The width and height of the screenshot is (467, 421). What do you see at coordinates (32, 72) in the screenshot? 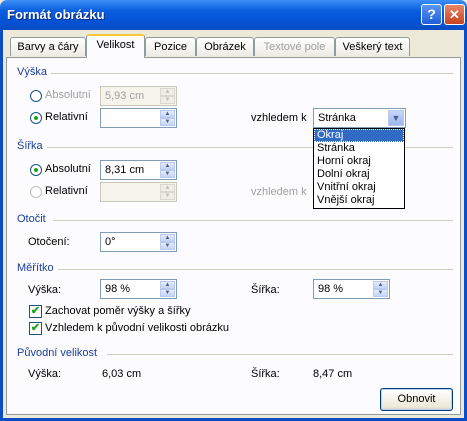
I see `height-section-title: Výška` at bounding box center [32, 72].